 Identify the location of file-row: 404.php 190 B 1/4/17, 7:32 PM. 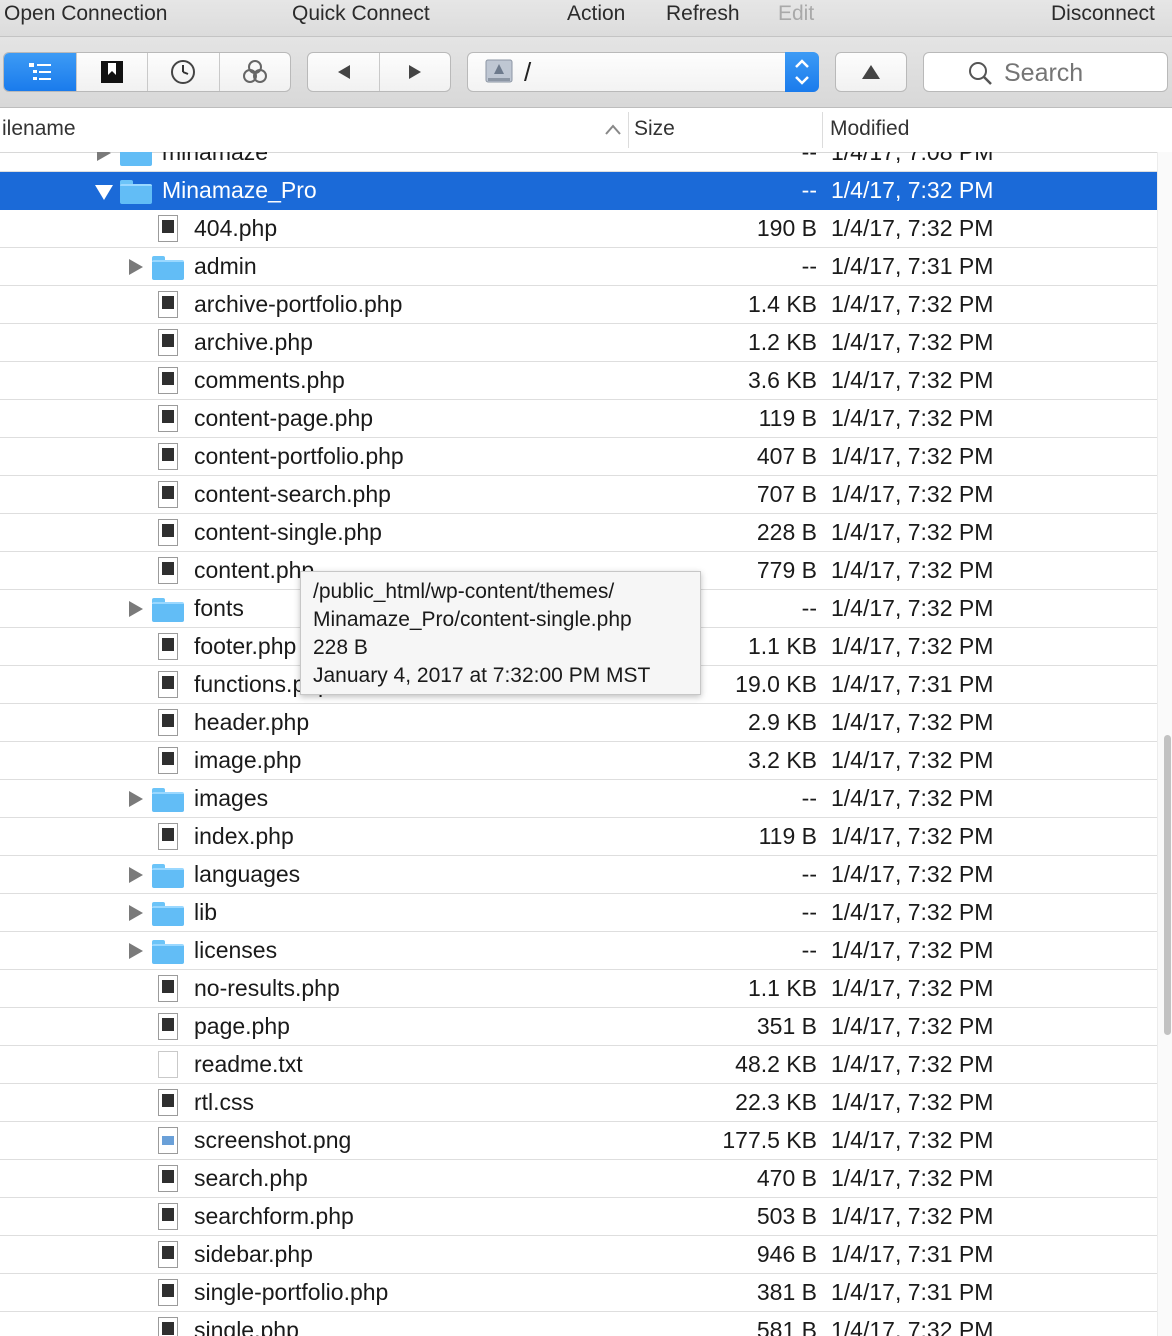
(578, 229).